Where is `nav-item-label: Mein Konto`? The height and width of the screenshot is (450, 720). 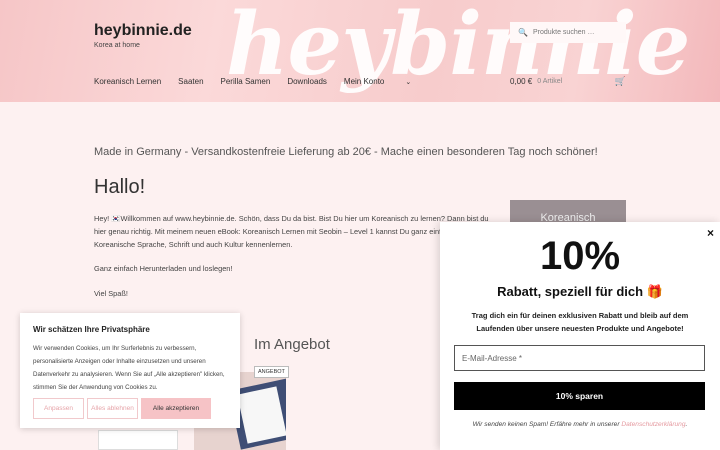 nav-item-label: Mein Konto is located at coordinates (364, 81).